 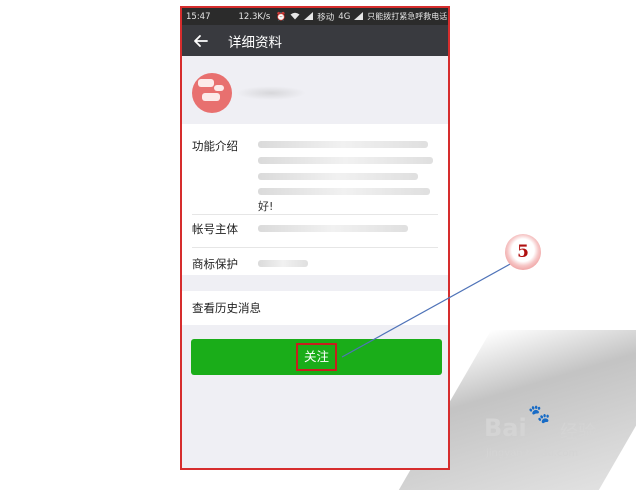 What do you see at coordinates (532, 453) in the screenshot?
I see `watermark-url: jingyan.baidu.com` at bounding box center [532, 453].